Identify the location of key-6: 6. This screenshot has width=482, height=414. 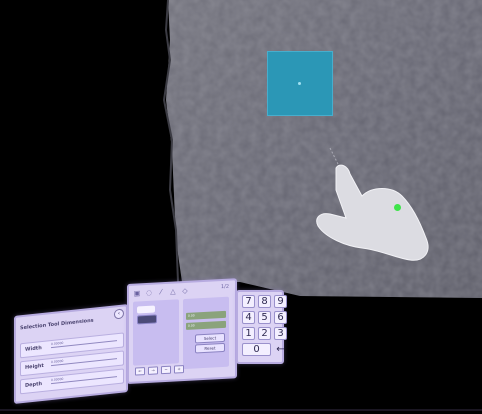
(280, 317).